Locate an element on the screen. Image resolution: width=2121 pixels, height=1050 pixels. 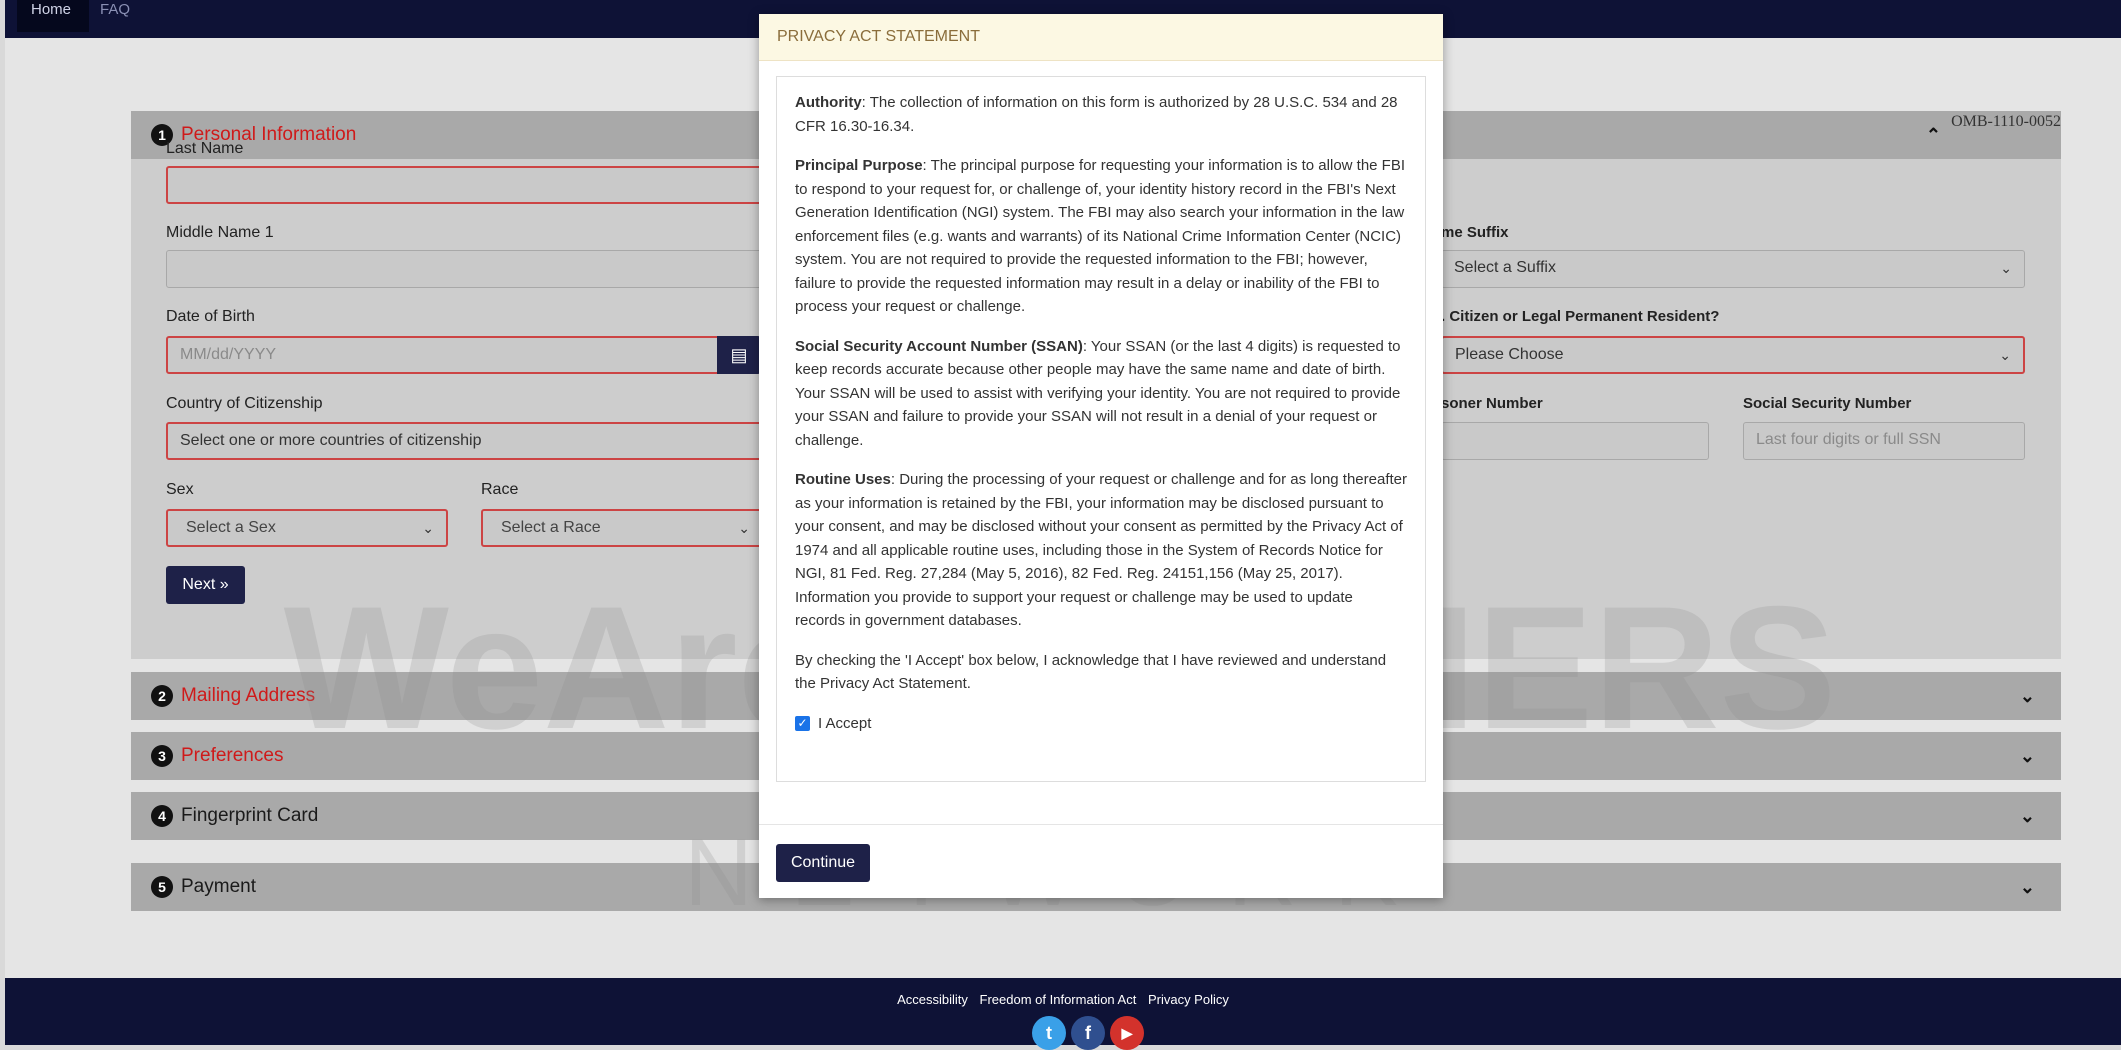
sex-select: Select a Sex ⌄ is located at coordinates (307, 528).